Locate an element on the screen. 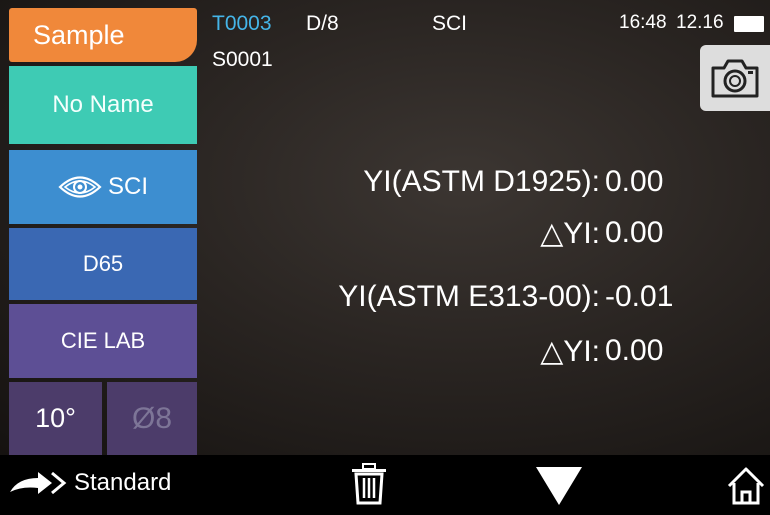 The image size is (770, 515). trash-icon is located at coordinates (369, 484).